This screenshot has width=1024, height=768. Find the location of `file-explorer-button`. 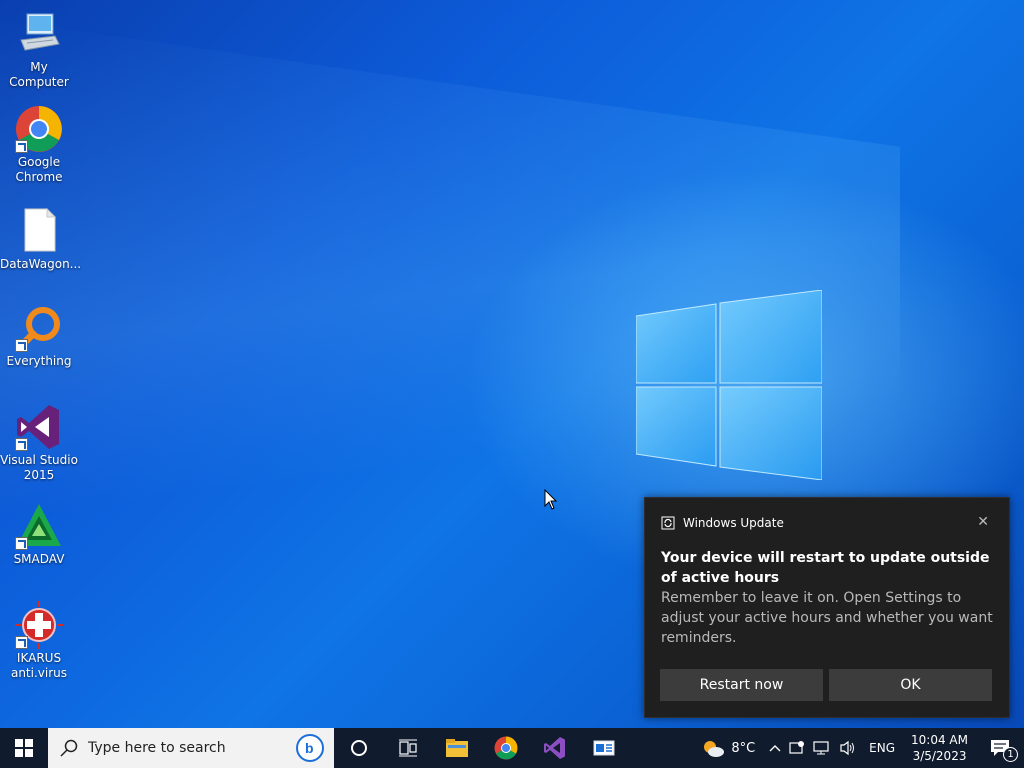

file-explorer-button is located at coordinates (456, 748).